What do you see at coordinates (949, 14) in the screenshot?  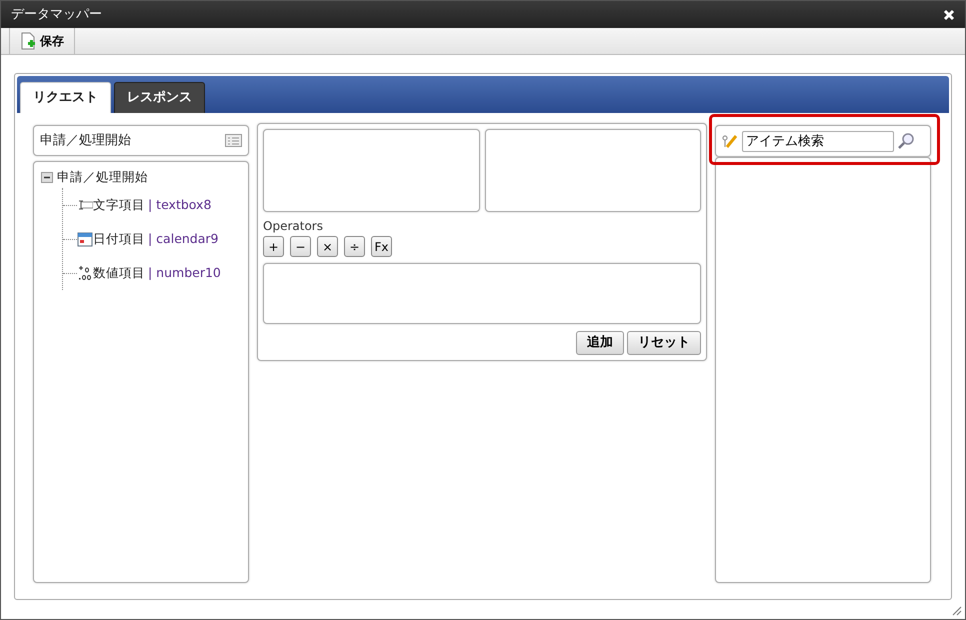 I see `close-icon` at bounding box center [949, 14].